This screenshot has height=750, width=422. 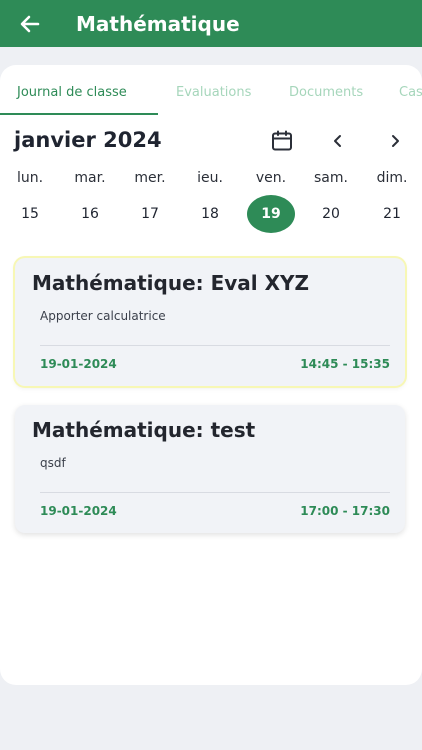 I want to click on day-item-selected: ven. 19, so click(x=271, y=201).